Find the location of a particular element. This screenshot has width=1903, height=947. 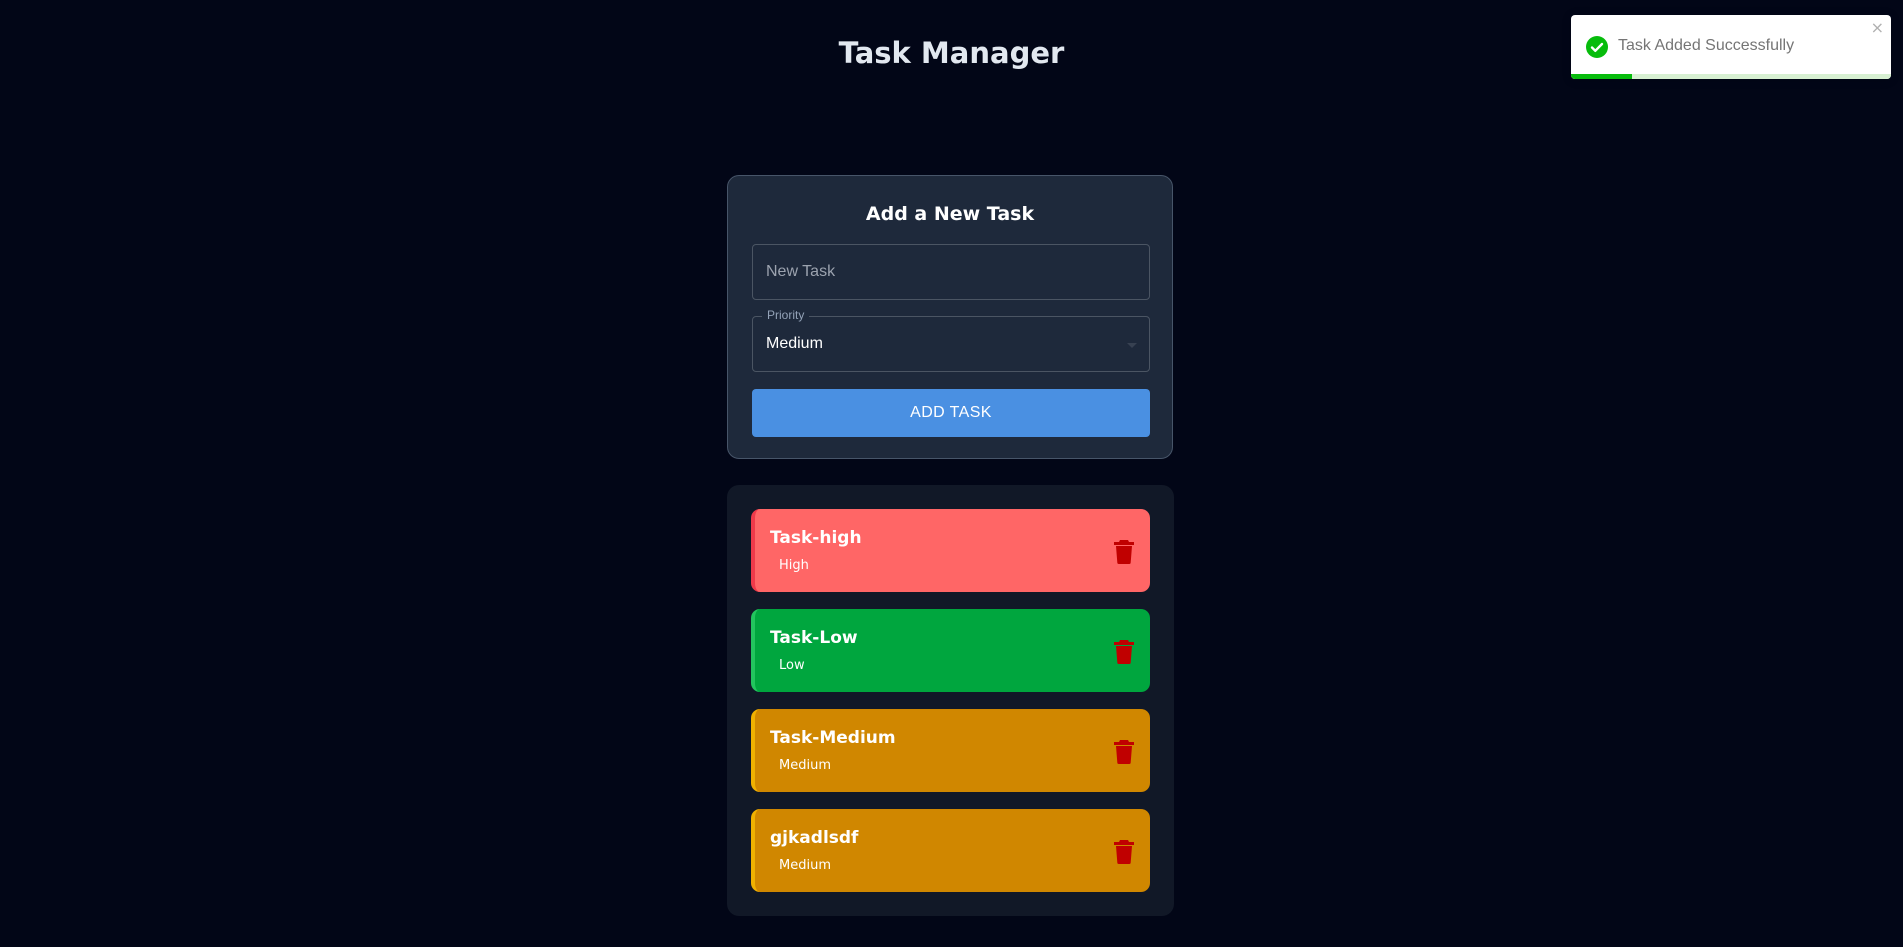

toast-close-button: × is located at coordinates (1877, 28).